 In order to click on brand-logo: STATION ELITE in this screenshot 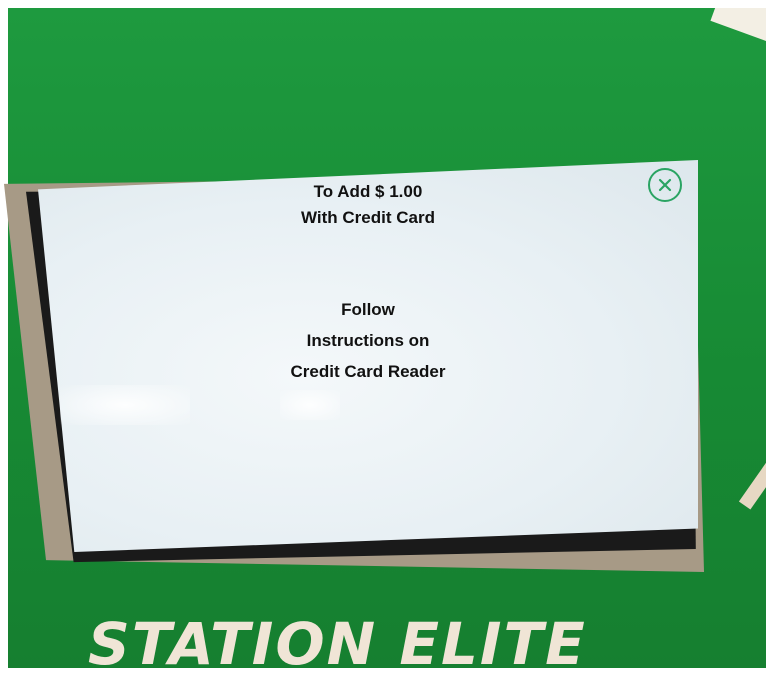, I will do `click(337, 644)`.